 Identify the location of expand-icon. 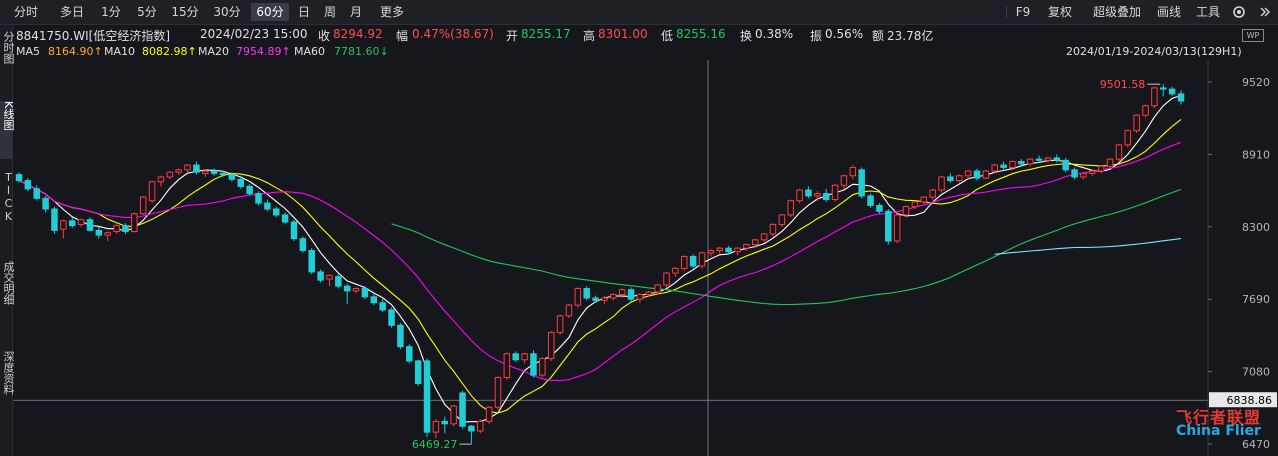
(1265, 12).